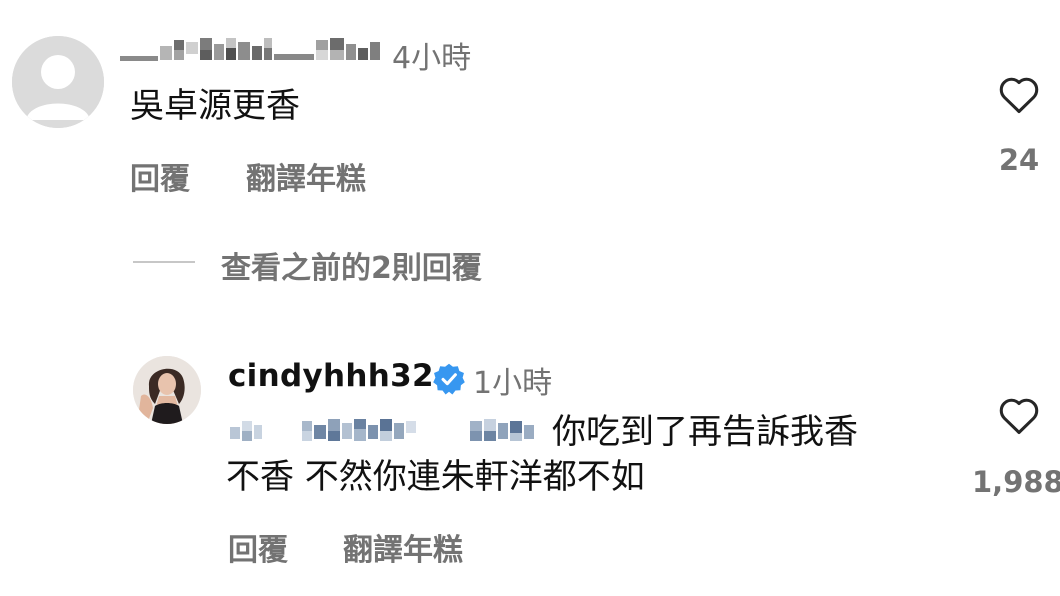 This screenshot has height=596, width=1060. I want to click on censored-username, so click(252, 52).